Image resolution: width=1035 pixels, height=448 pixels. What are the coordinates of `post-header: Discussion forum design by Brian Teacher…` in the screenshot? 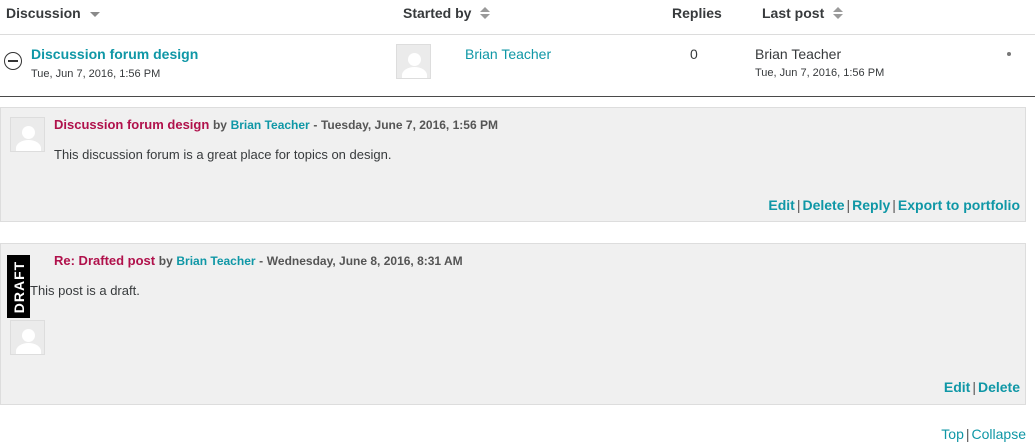 It's located at (276, 124).